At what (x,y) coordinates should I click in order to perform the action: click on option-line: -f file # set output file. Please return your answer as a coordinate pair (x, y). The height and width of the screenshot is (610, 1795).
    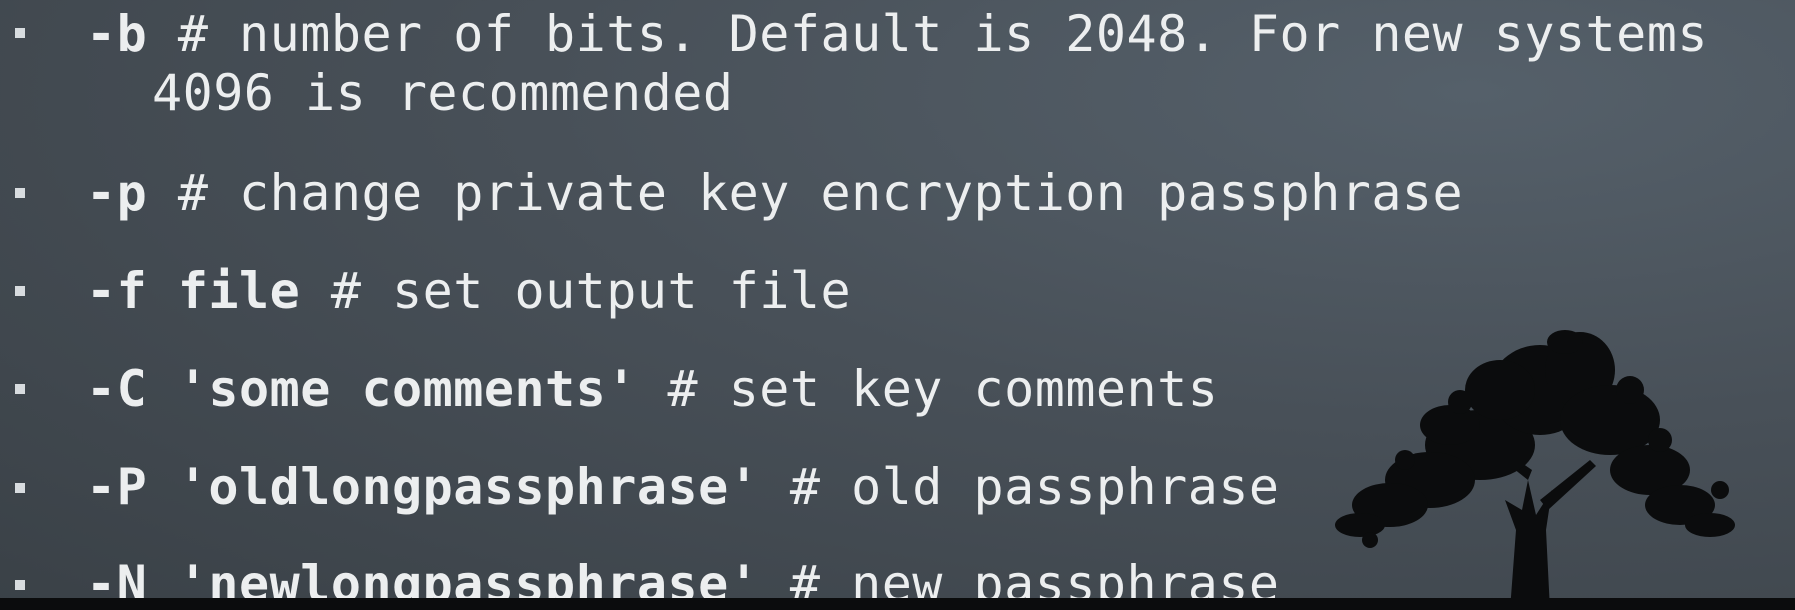
    Looking at the image, I should click on (468, 291).